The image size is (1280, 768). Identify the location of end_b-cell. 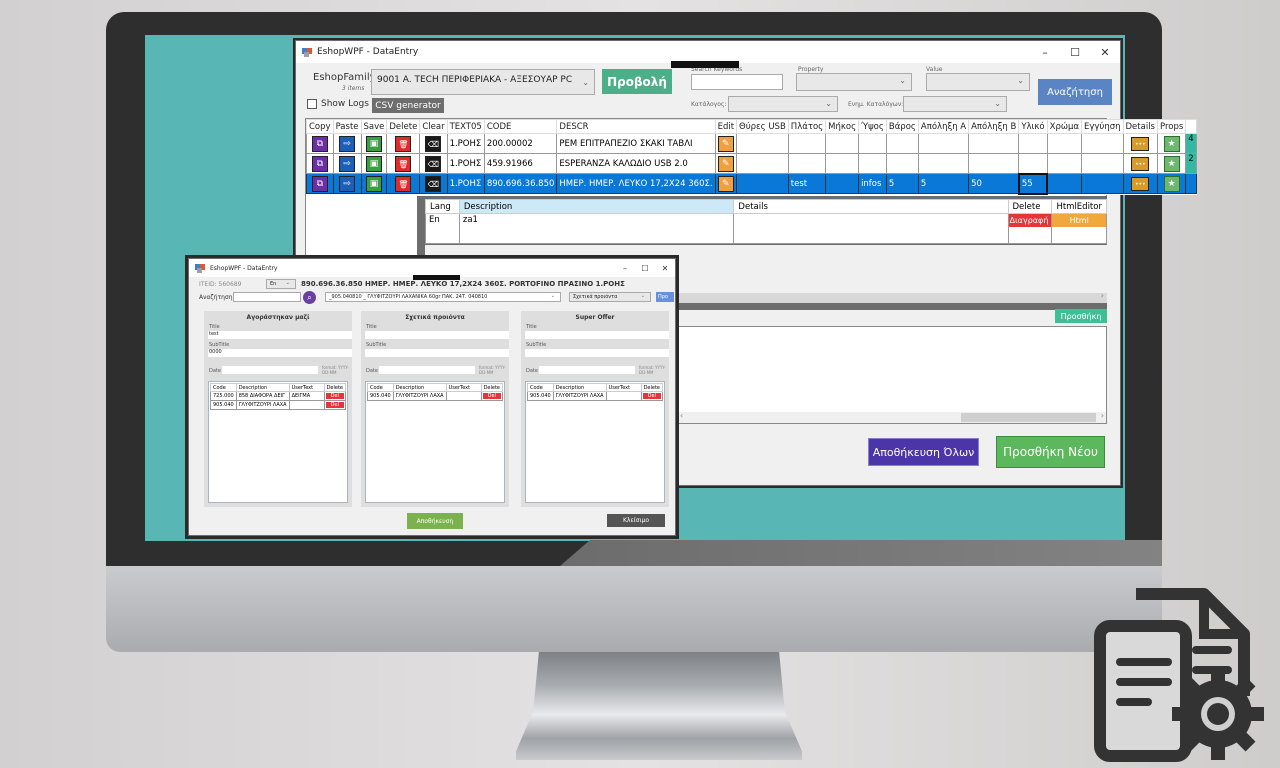
(994, 143).